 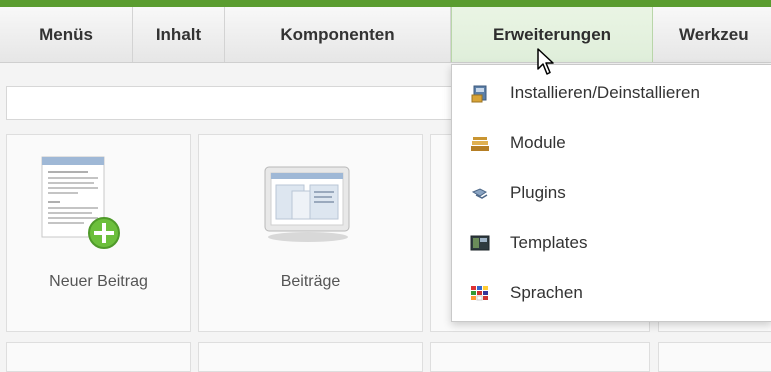 I want to click on dropdown-item-plugins: Plugins, so click(x=611, y=193).